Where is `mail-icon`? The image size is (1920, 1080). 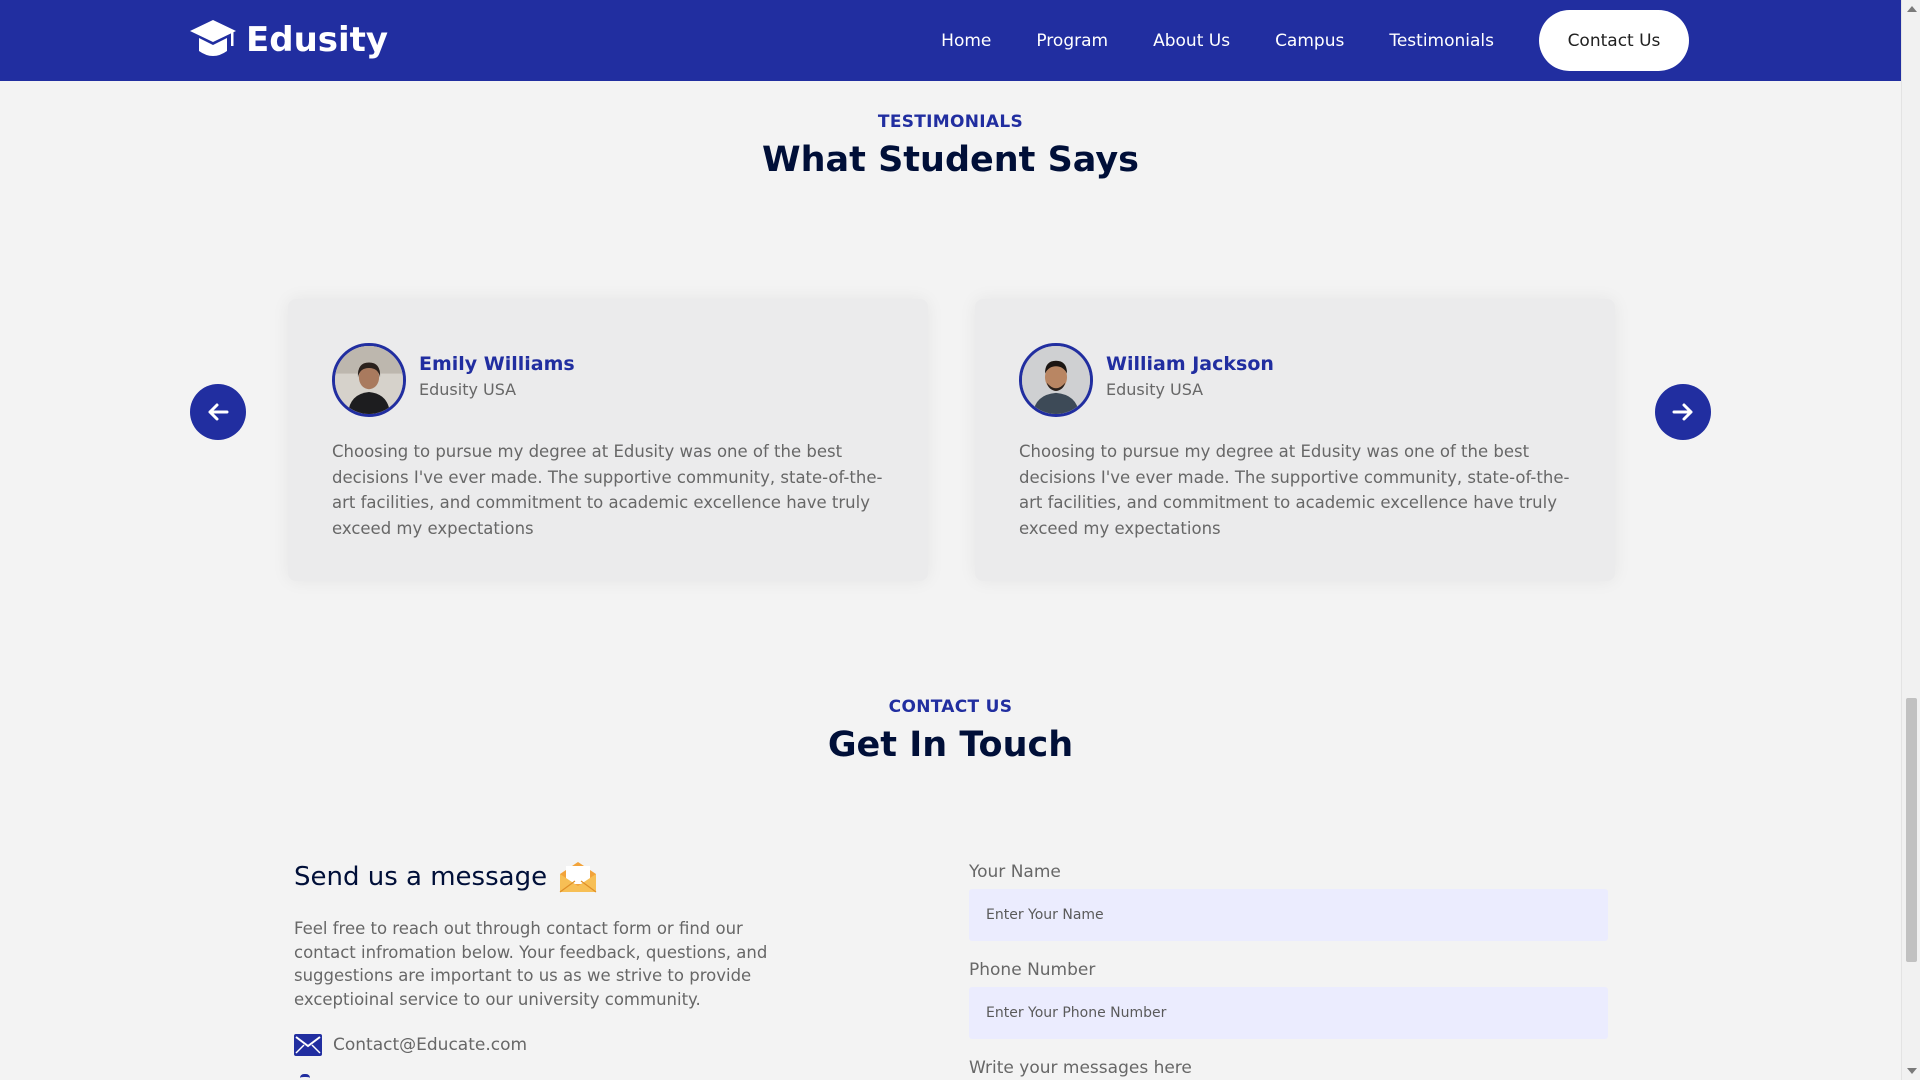 mail-icon is located at coordinates (308, 1045).